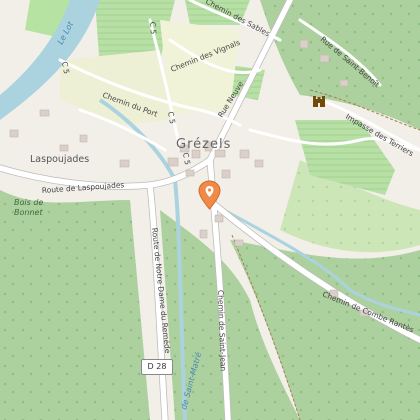 Image resolution: width=420 pixels, height=420 pixels. I want to click on forest-label-line1: Bois de, so click(28, 202).